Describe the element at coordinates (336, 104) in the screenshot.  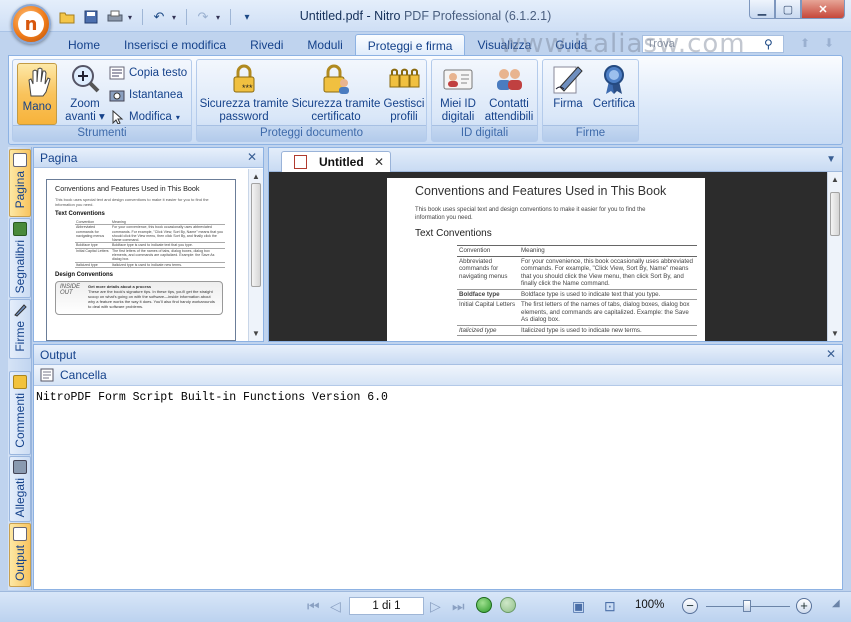
I see `certificate-security-label-1: Sicurezza tramite` at that location.